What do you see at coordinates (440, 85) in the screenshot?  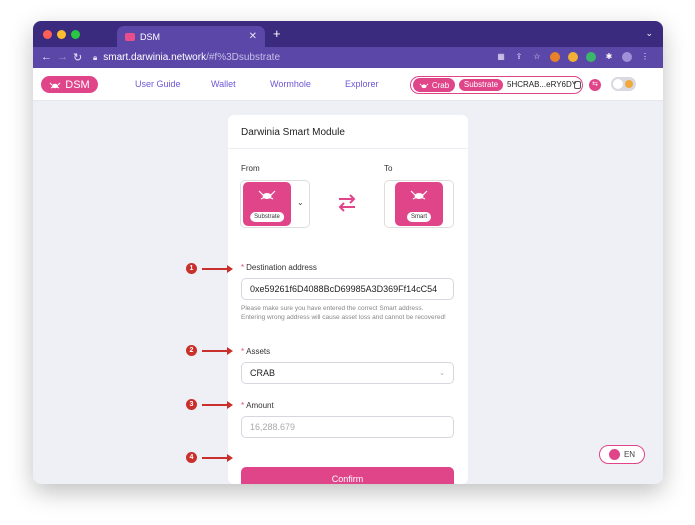 I see `network-label: Crab` at bounding box center [440, 85].